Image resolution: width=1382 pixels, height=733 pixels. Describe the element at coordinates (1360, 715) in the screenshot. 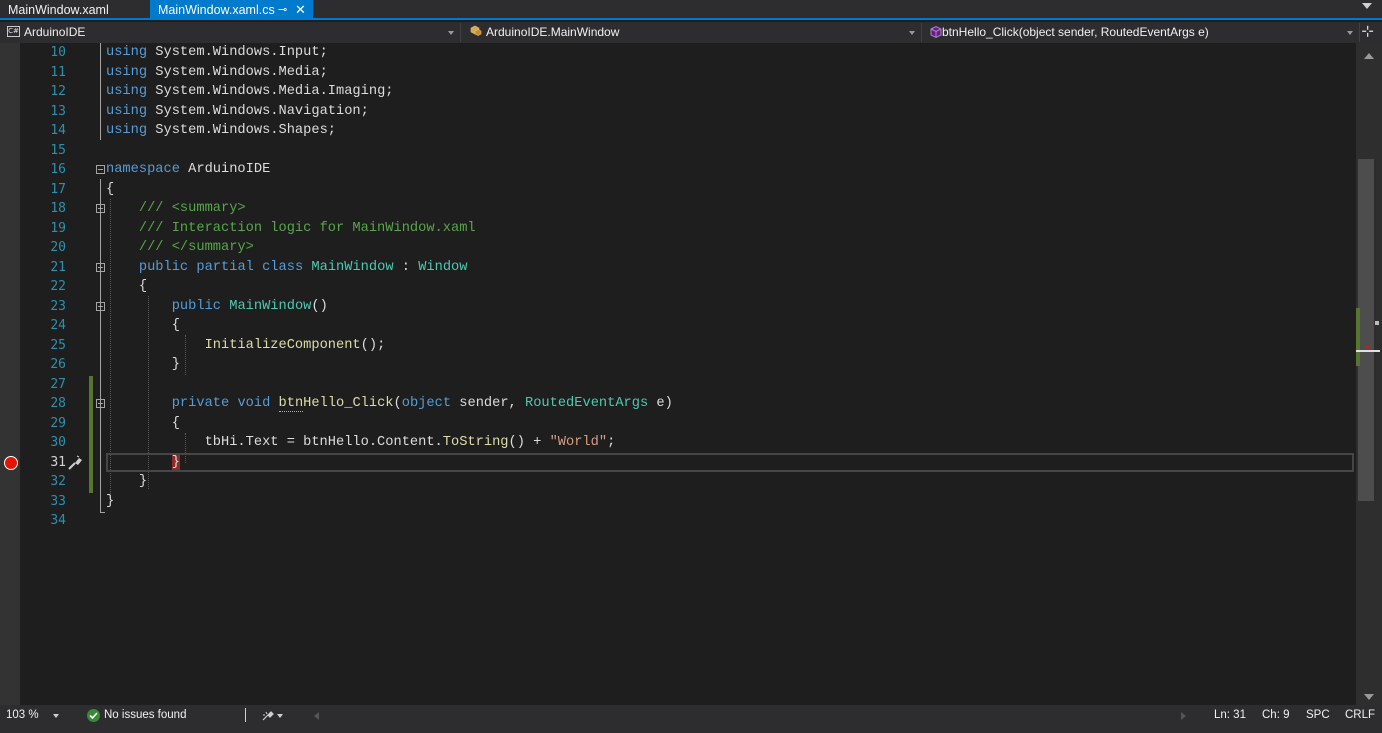

I see `line-ending-indicator: CRLF` at that location.